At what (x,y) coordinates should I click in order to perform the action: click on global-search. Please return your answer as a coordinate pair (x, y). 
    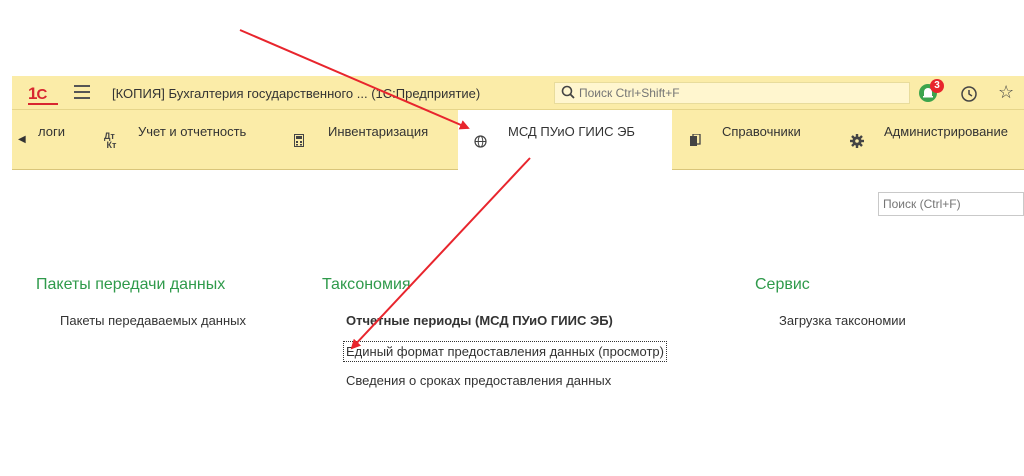
    Looking at the image, I should click on (732, 93).